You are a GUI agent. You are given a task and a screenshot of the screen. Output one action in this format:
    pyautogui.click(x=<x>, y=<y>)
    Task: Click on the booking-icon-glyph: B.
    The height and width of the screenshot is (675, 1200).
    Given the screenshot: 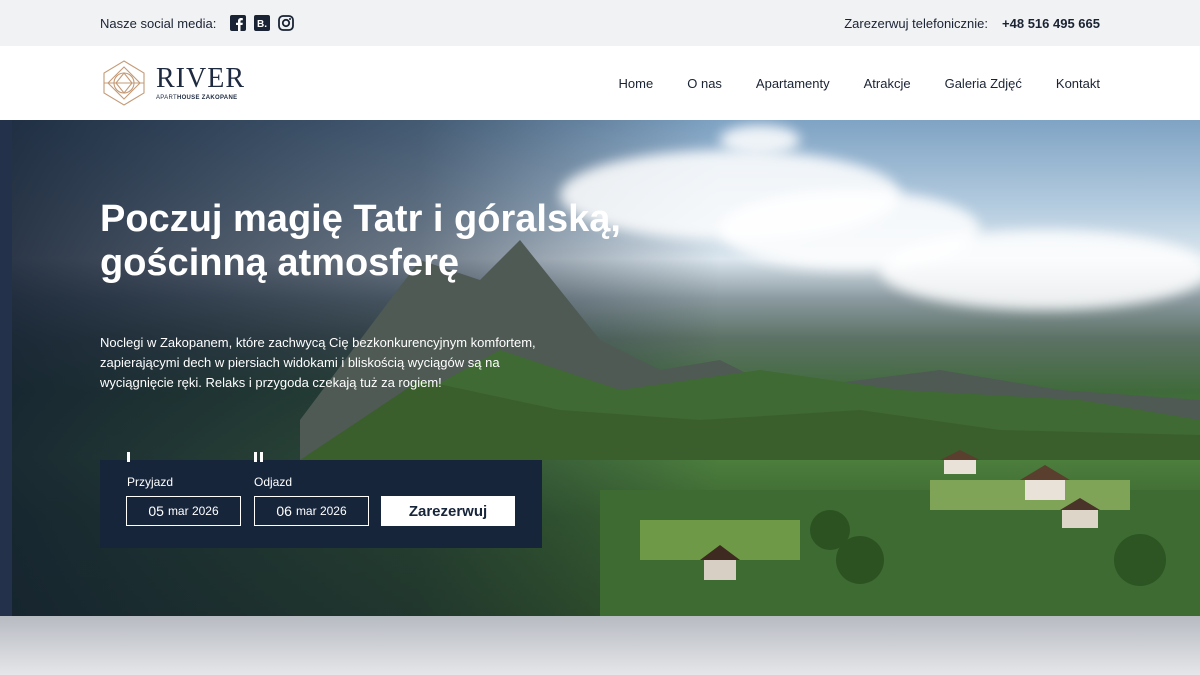 What is the action you would take?
    pyautogui.click(x=262, y=24)
    